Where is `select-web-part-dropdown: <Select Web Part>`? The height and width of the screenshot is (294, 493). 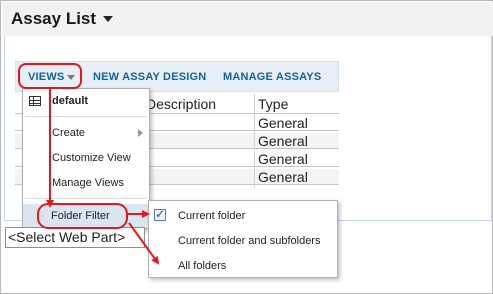
select-web-part-dropdown: <Select Web Part> is located at coordinates (75, 237).